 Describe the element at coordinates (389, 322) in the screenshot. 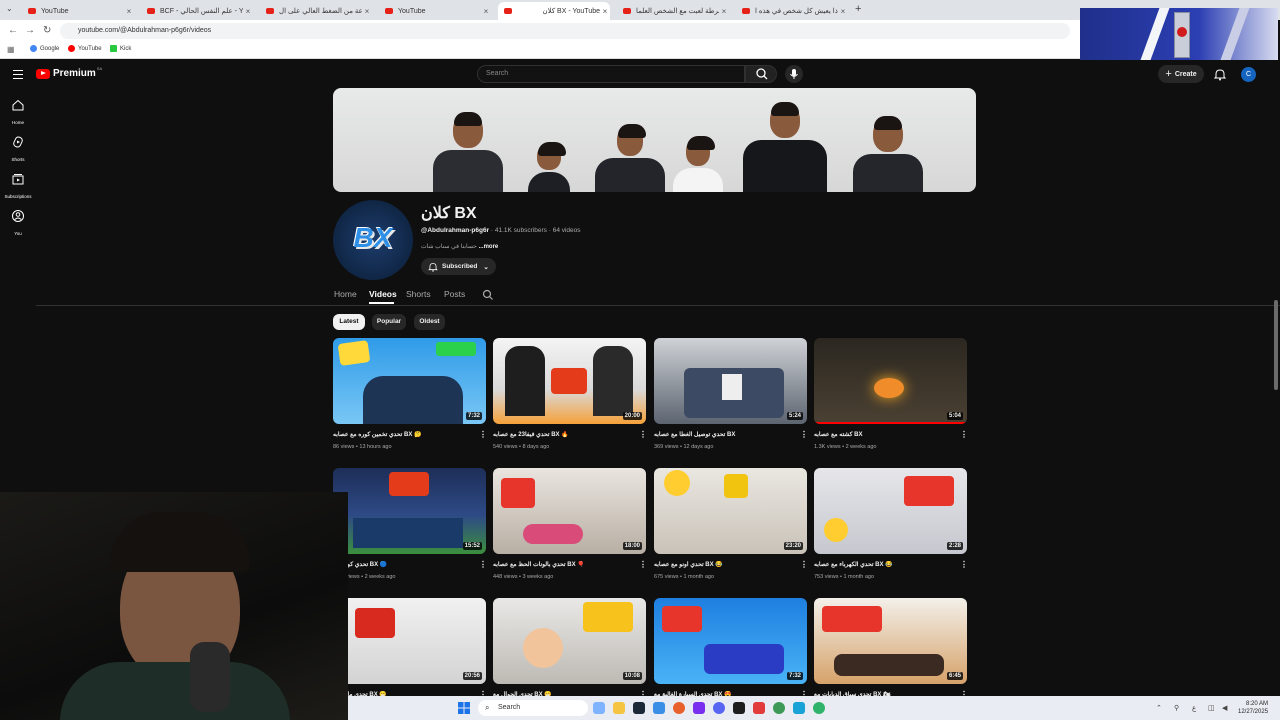

I see `chip-popular: Popular` at that location.